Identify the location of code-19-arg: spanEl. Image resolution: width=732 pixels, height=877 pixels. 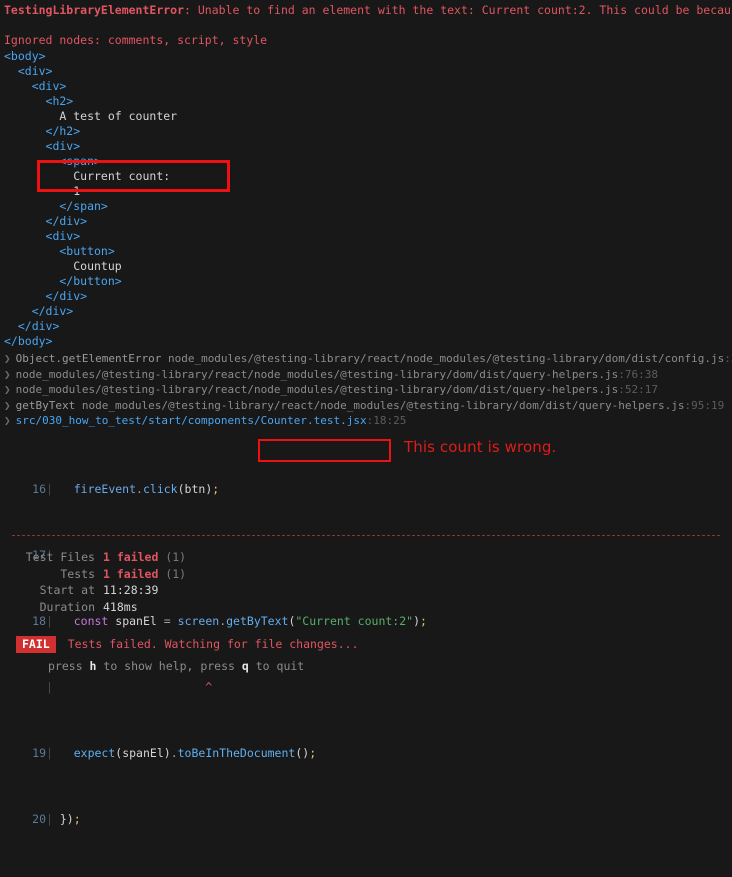
(143, 753).